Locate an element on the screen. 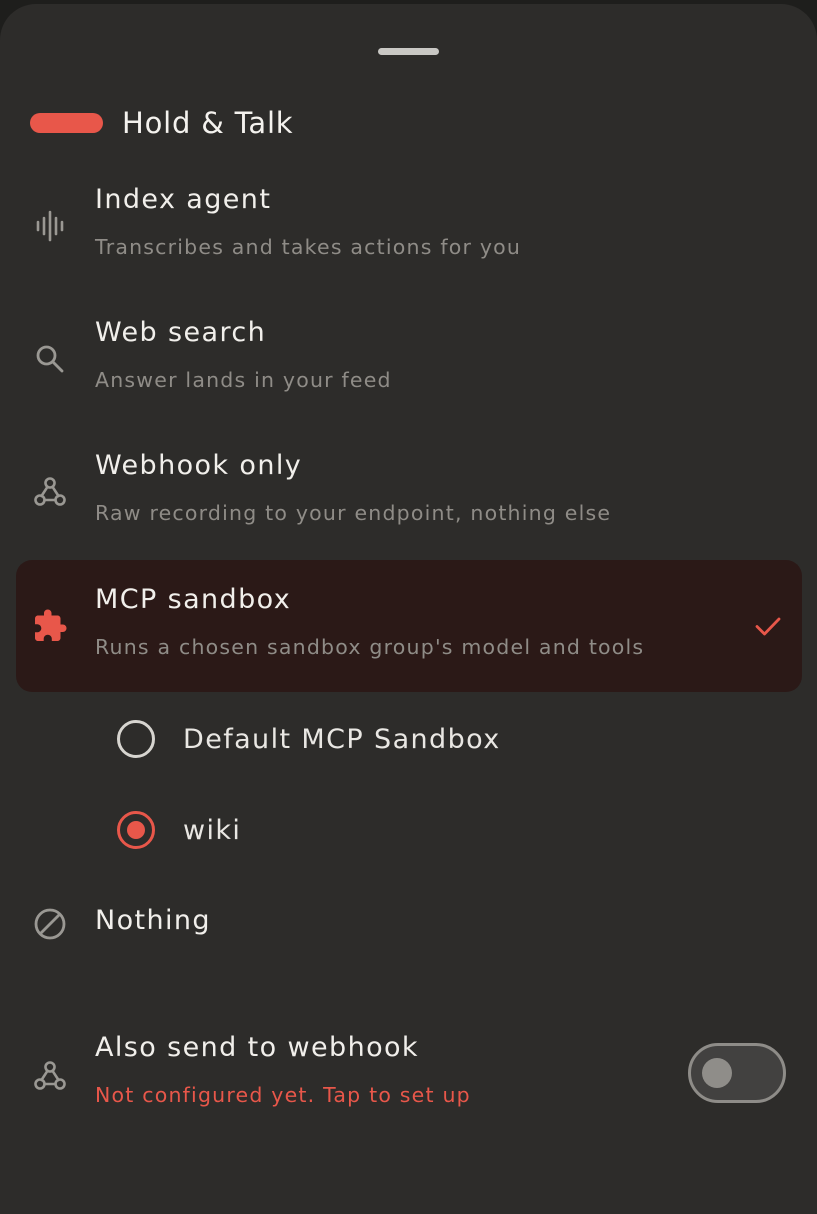 The width and height of the screenshot is (817, 1214). sheet-header: Hold & Talk is located at coordinates (161, 123).